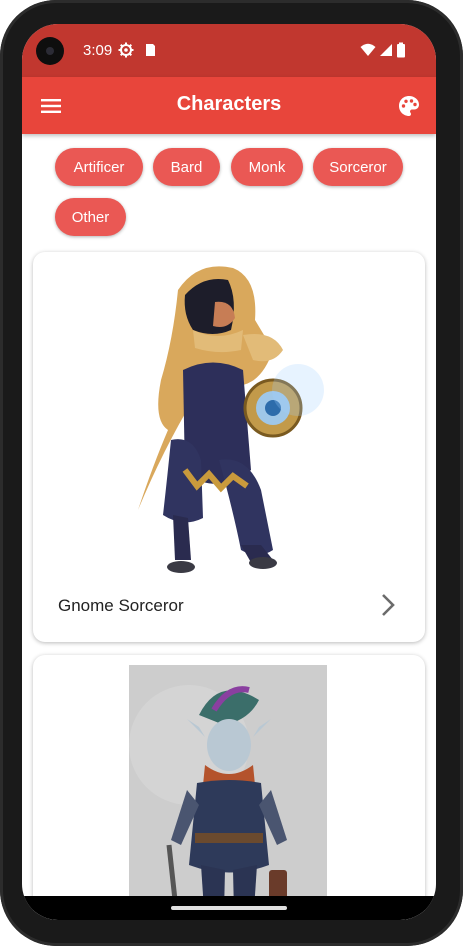  Describe the element at coordinates (229, 50) in the screenshot. I see `status-bar: 3:09` at that location.